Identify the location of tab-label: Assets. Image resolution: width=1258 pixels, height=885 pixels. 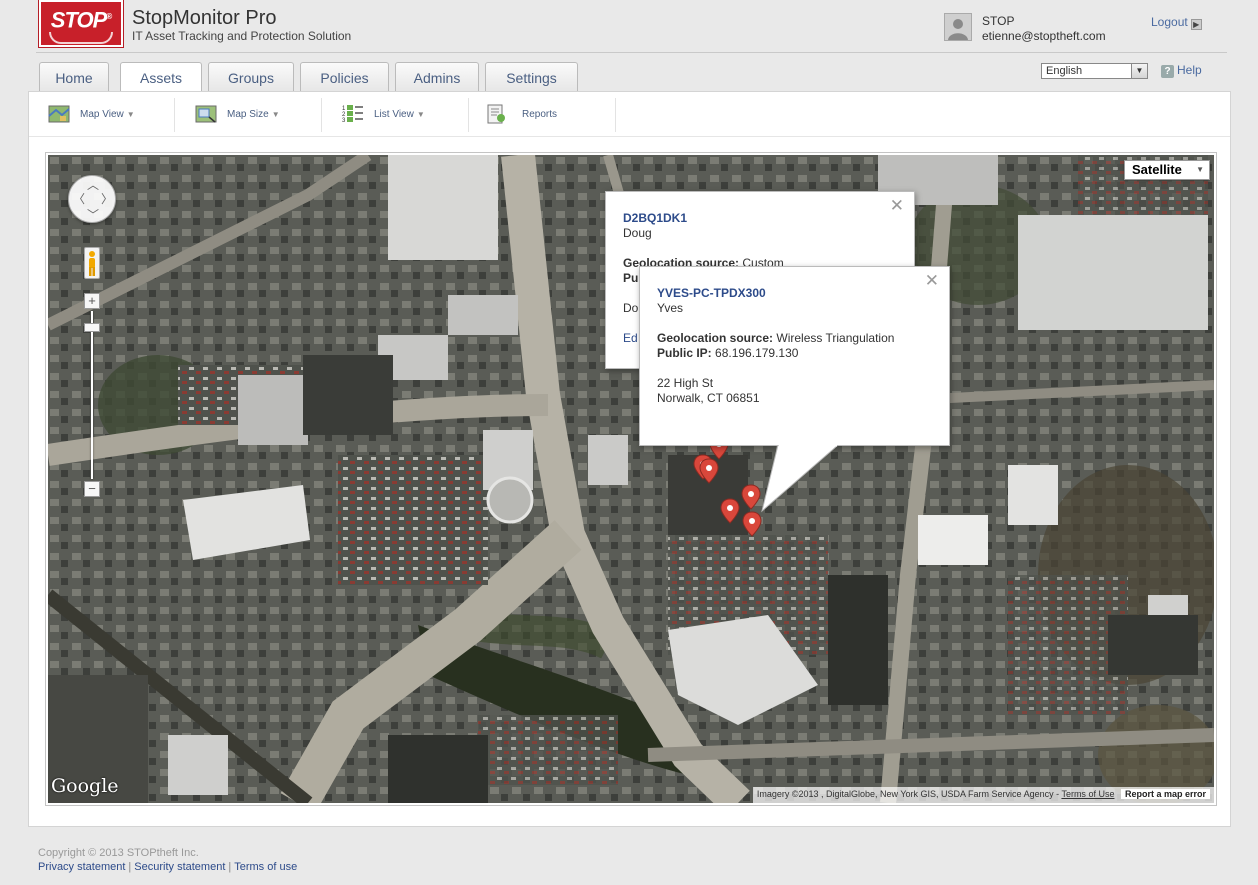
(160, 78).